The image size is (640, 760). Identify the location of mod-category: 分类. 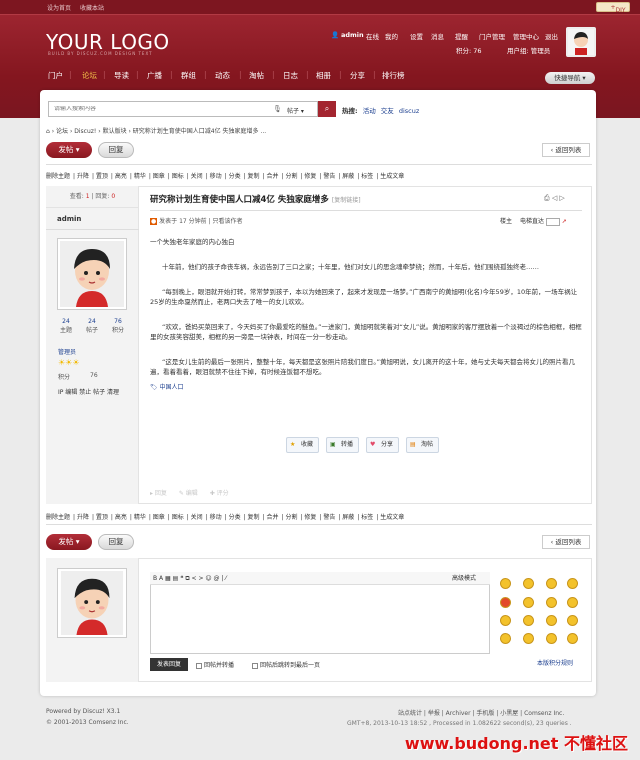
(235, 517).